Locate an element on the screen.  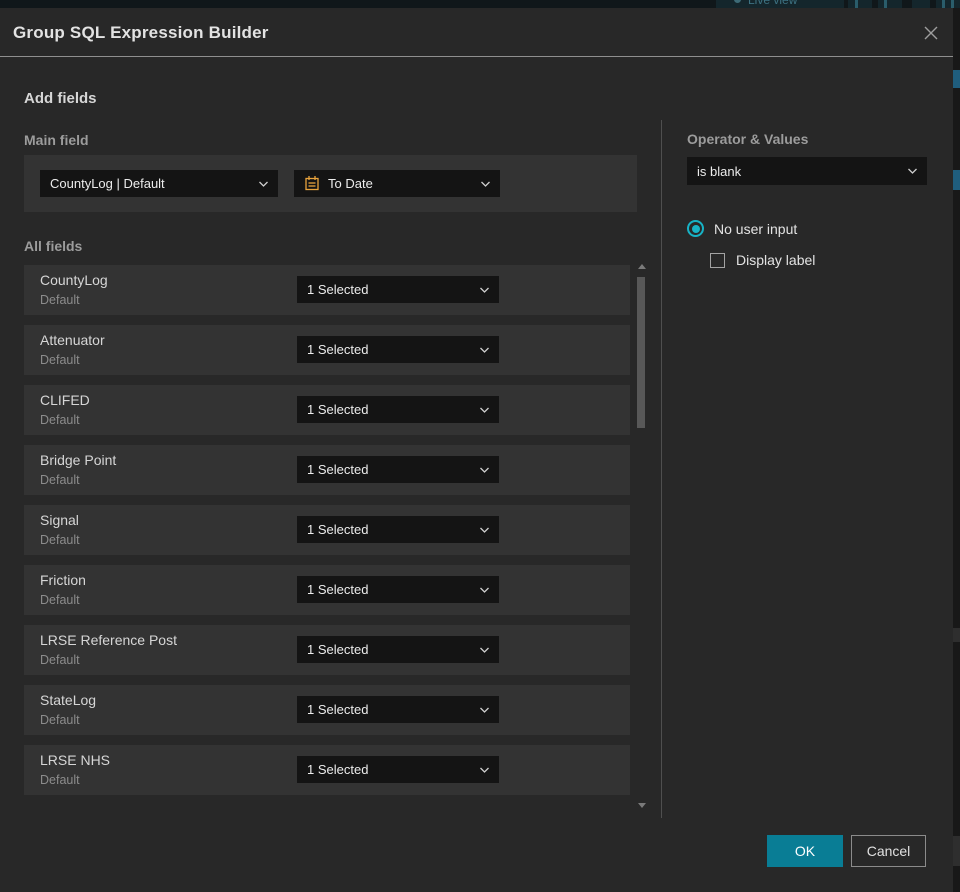
field-row: Attenuator Default 1 Selected is located at coordinates (327, 350).